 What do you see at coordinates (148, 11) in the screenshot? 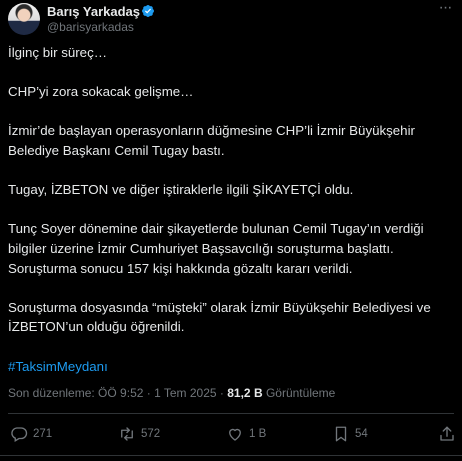
I see `verified-badge-icon` at bounding box center [148, 11].